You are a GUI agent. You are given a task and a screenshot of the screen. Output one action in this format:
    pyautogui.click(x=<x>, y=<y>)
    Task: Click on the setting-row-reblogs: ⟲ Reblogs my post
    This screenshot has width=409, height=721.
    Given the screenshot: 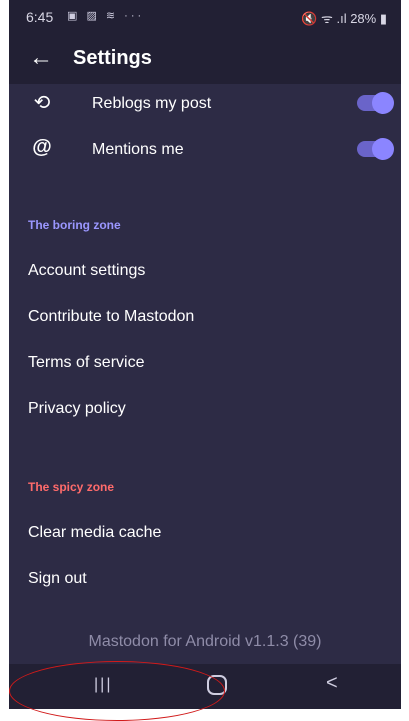 What is the action you would take?
    pyautogui.click(x=205, y=104)
    